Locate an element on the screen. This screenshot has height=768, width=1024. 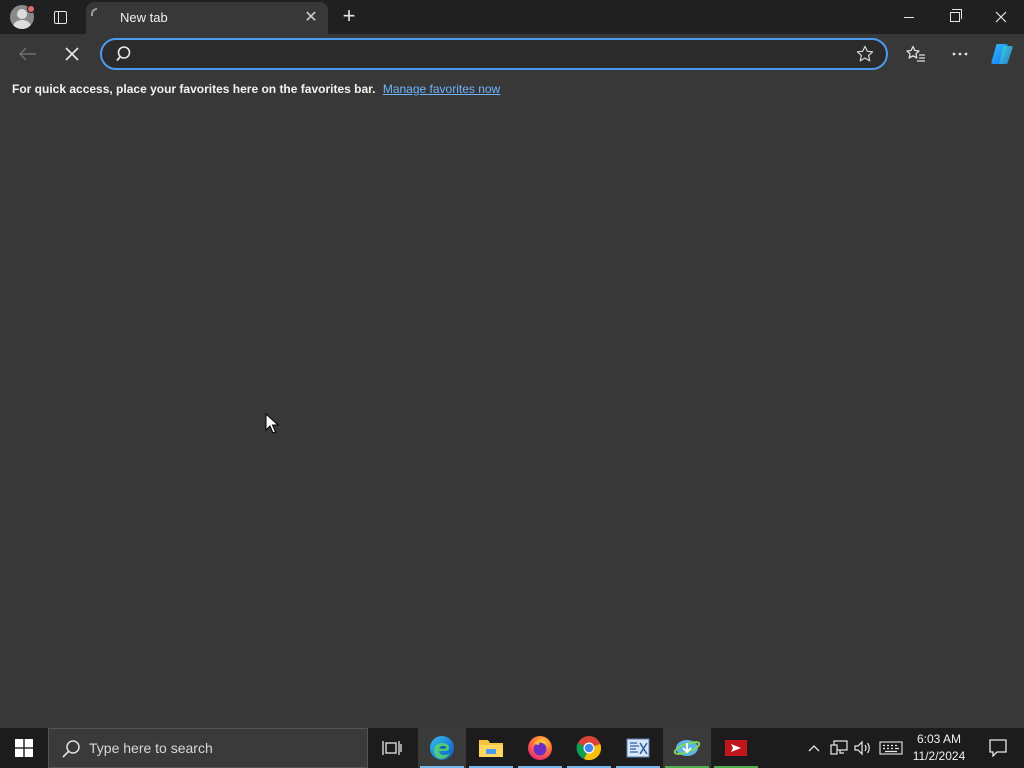
favorites-list-icon is located at coordinates (915, 53).